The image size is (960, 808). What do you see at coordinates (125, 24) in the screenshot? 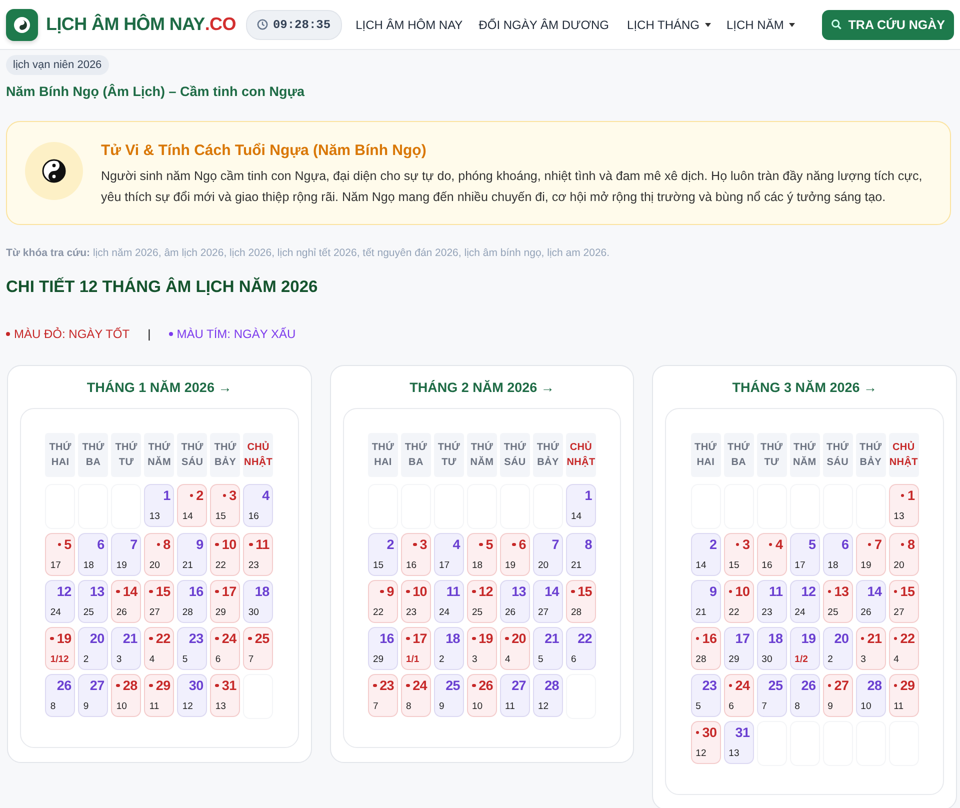
I see `brand-name: LỊCH ÂM HÔM NAY` at bounding box center [125, 24].